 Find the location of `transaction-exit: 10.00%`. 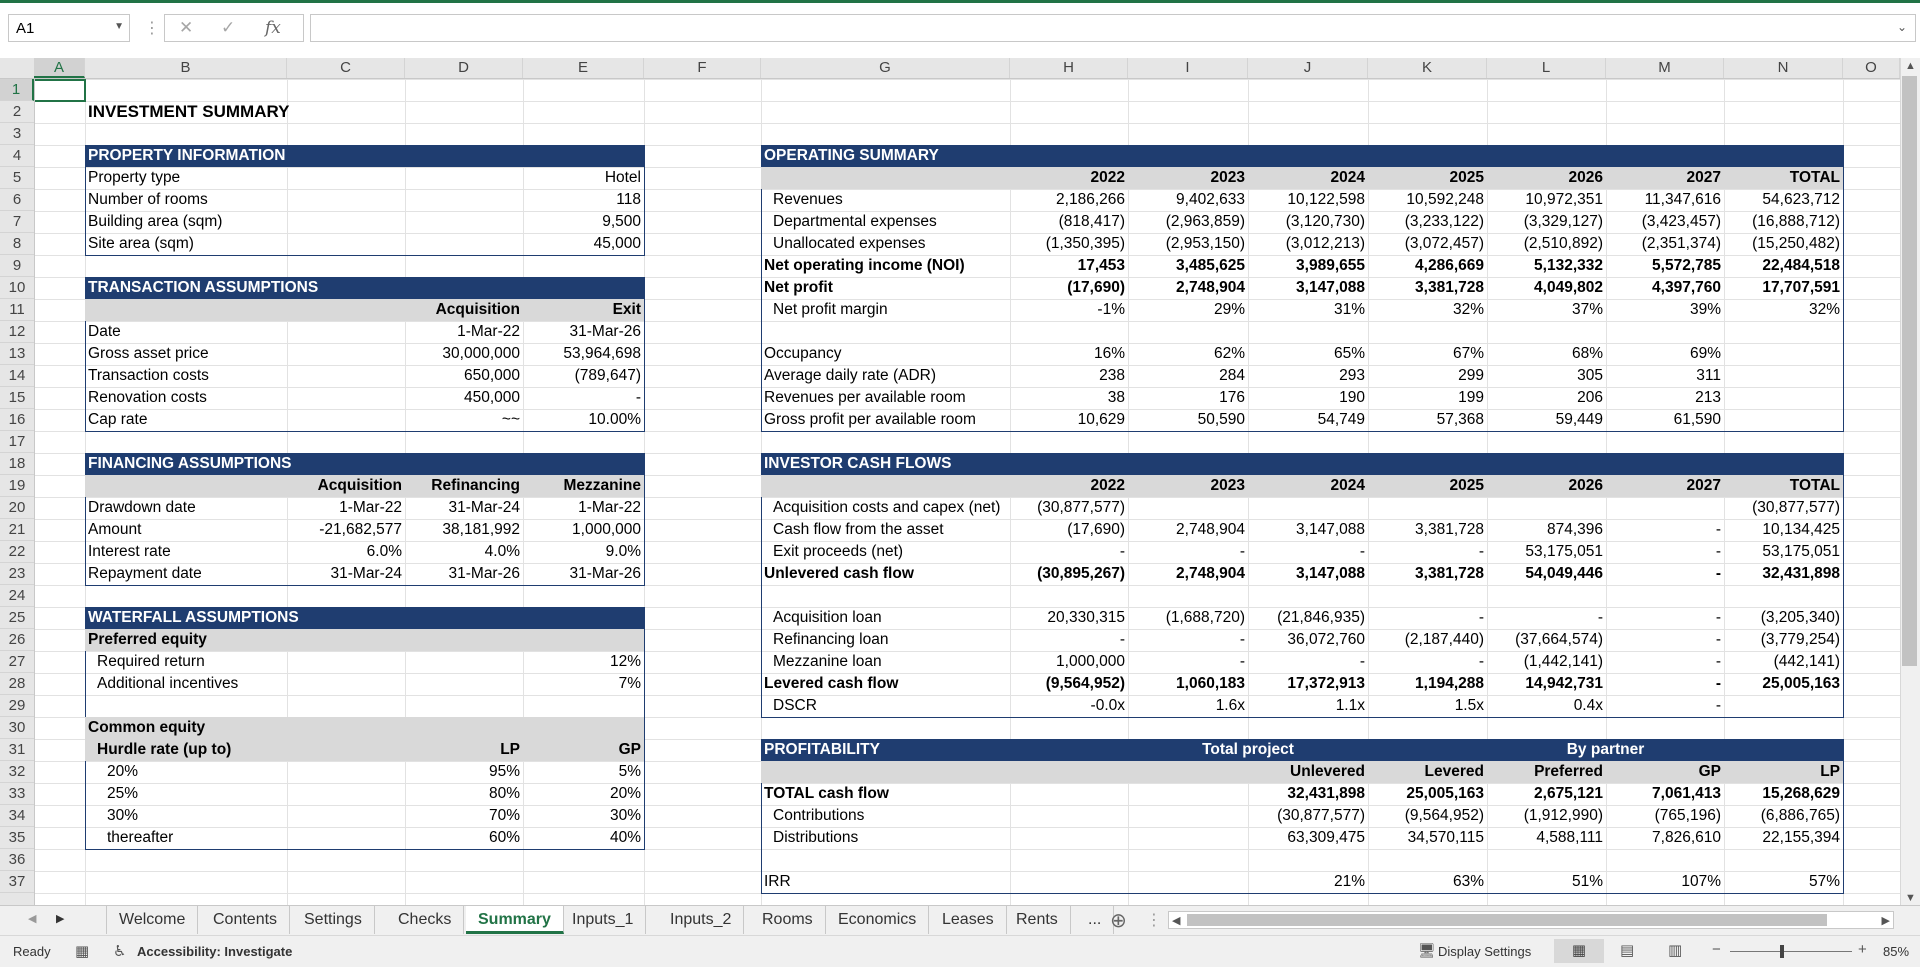

transaction-exit: 10.00% is located at coordinates (614, 419).